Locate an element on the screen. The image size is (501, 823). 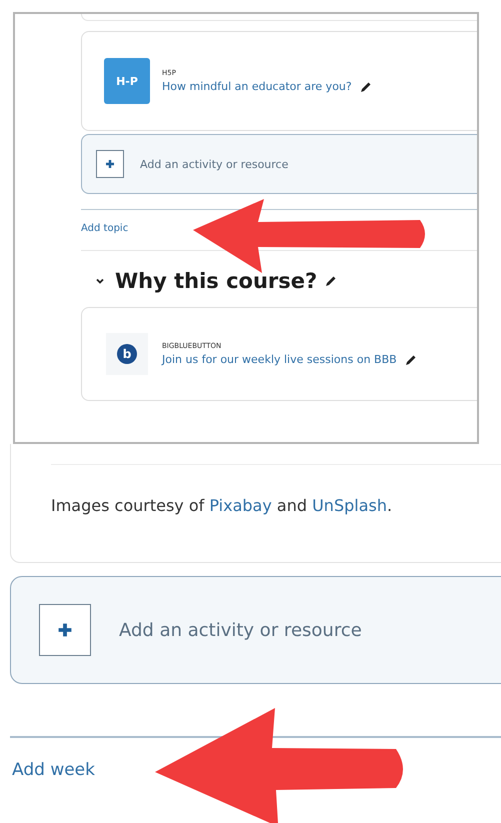
credit-link: Pixabay is located at coordinates (240, 505).